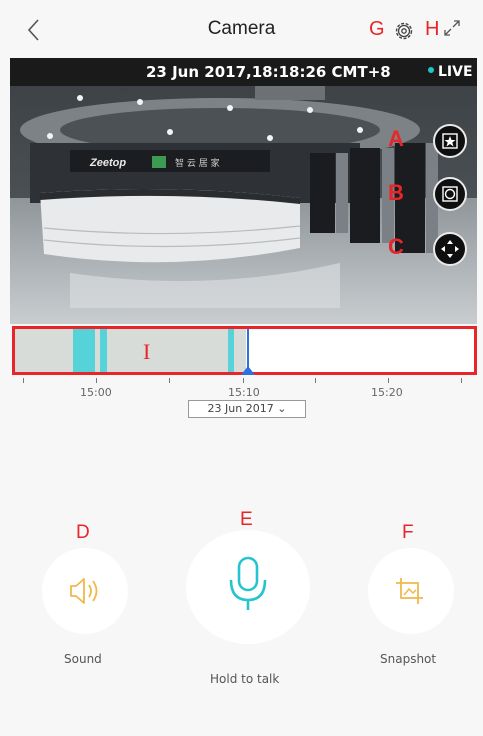  What do you see at coordinates (282, 408) in the screenshot?
I see `chevron-down-icon: ⌄` at bounding box center [282, 408].